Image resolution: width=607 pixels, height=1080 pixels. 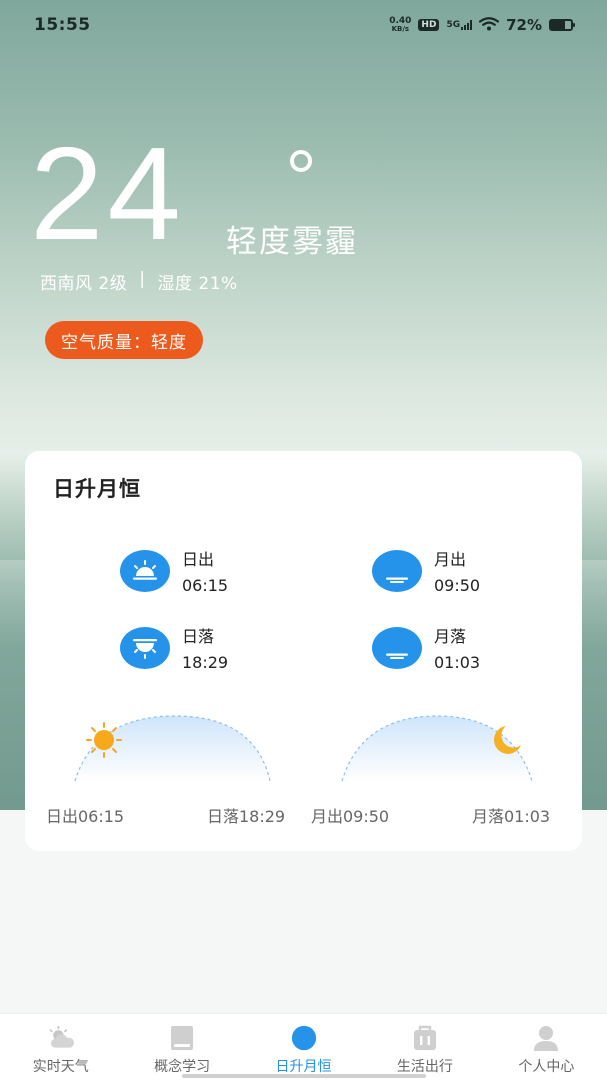 What do you see at coordinates (62, 25) in the screenshot?
I see `status-time: 15:55` at bounding box center [62, 25].